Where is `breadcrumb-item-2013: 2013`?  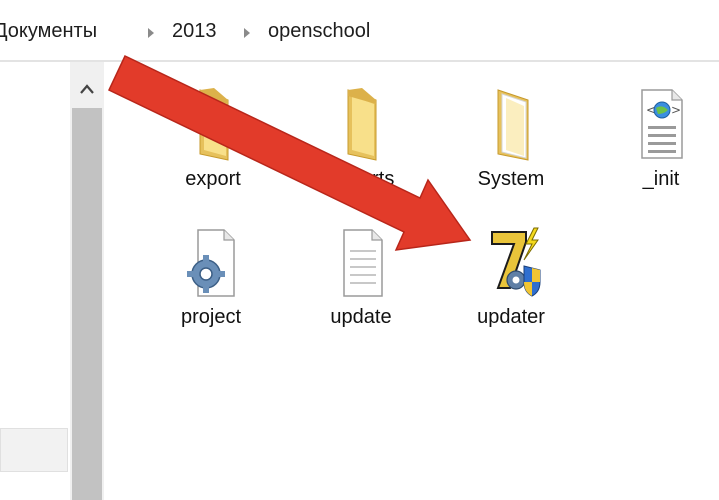 breadcrumb-item-2013: 2013 is located at coordinates (194, 31).